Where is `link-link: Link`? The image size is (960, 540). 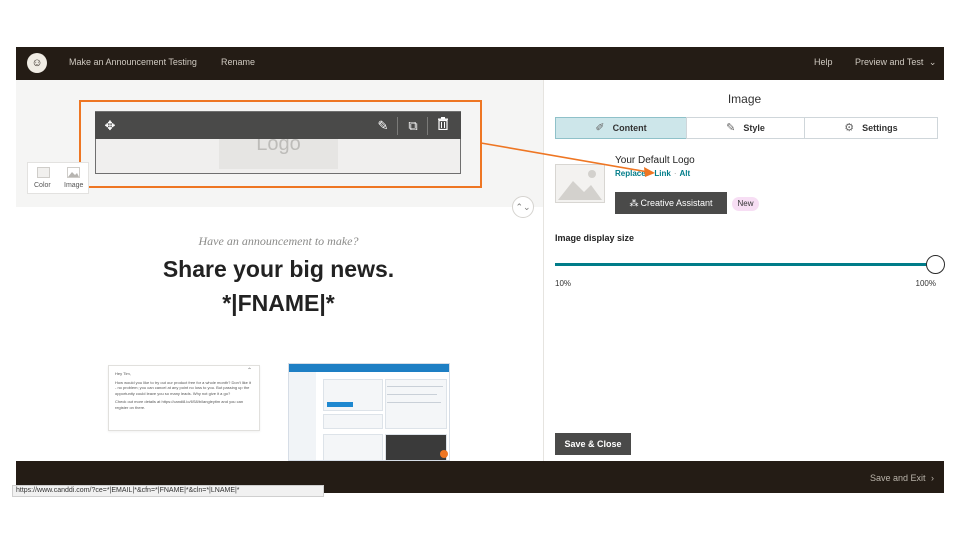 link-link: Link is located at coordinates (662, 173).